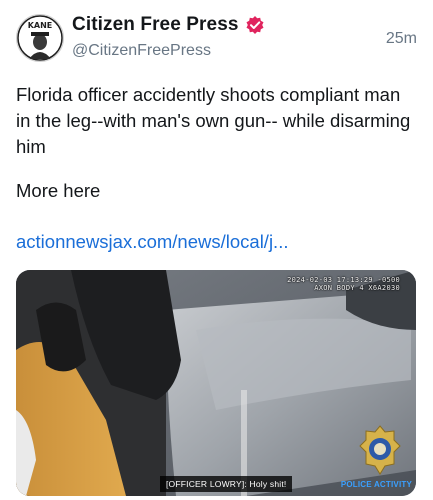  What do you see at coordinates (401, 39) in the screenshot?
I see `post-timestamp: 25m` at bounding box center [401, 39].